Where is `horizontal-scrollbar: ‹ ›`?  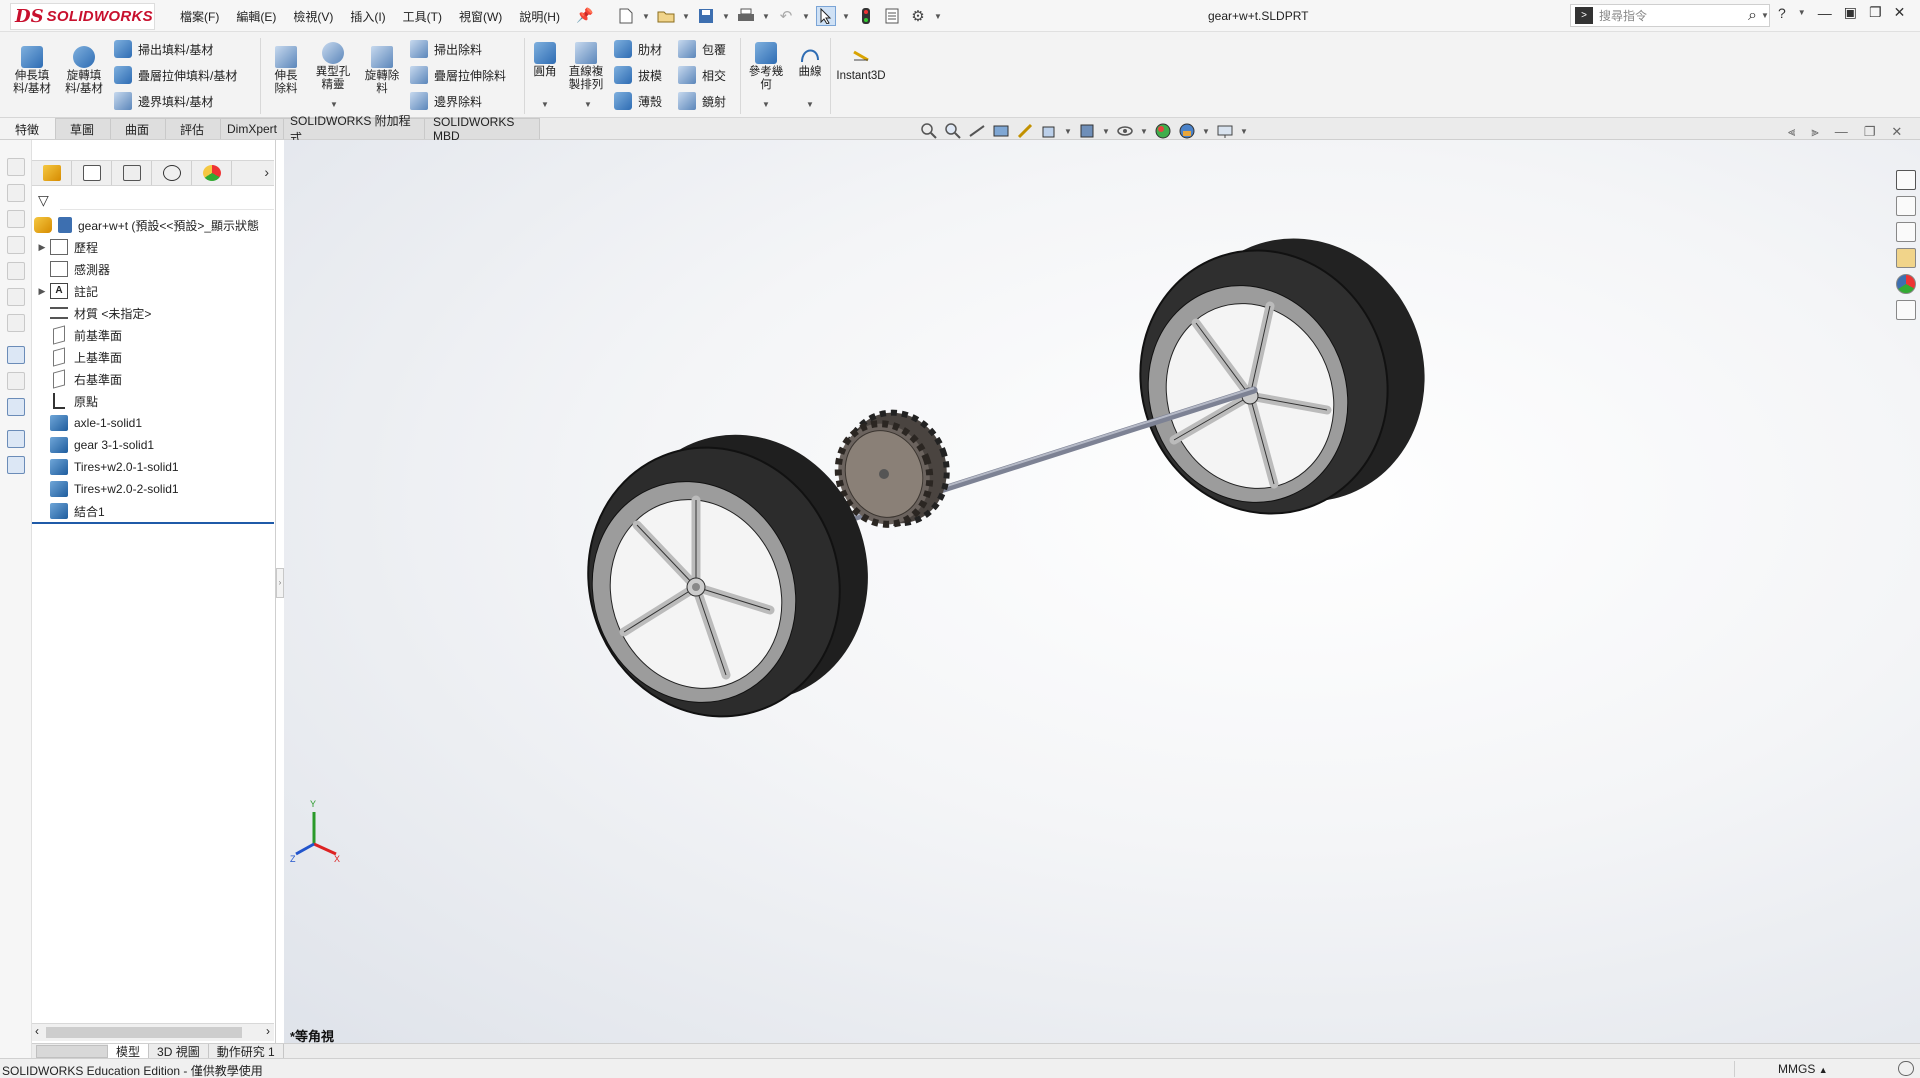 horizontal-scrollbar: ‹ › is located at coordinates (153, 1032).